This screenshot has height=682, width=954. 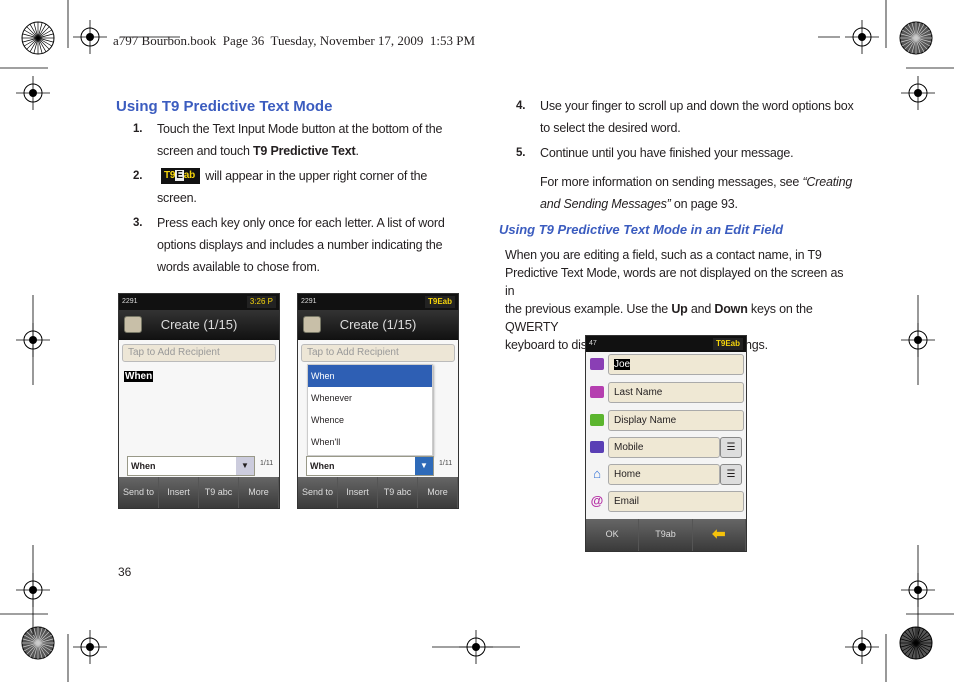 What do you see at coordinates (676, 392) in the screenshot?
I see `last-name-field: Last Name` at bounding box center [676, 392].